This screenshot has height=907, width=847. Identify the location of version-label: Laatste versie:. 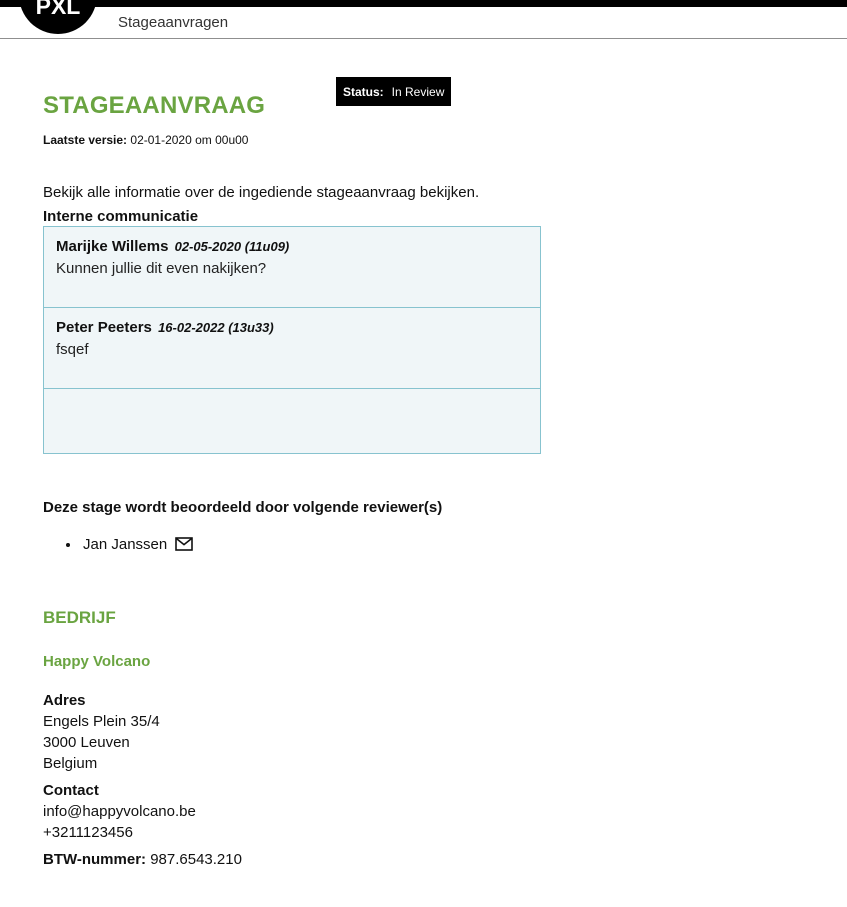
(85, 140).